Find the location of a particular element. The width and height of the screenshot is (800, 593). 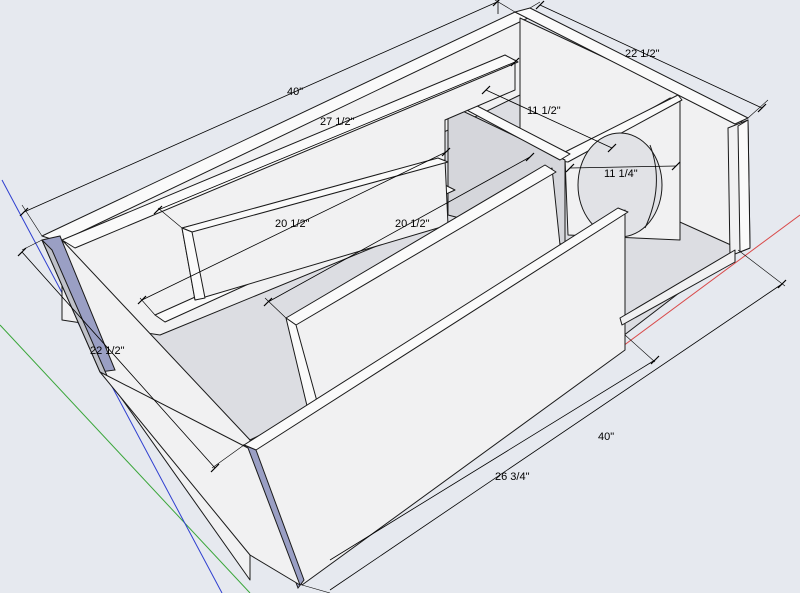

dim-divider-long-label: 27 1/2" is located at coordinates (337, 122).